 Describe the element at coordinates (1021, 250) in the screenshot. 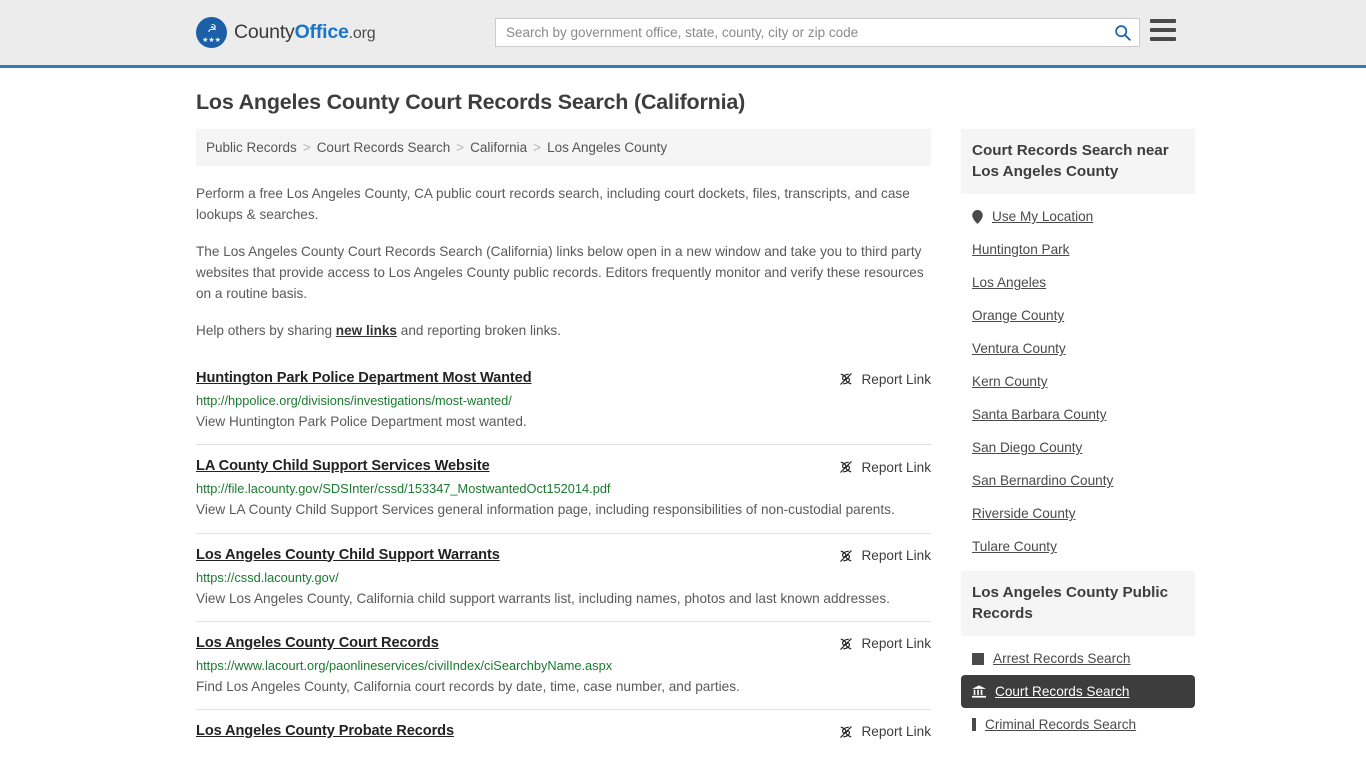

I see `sidebar-item-label: Huntington Park` at that location.